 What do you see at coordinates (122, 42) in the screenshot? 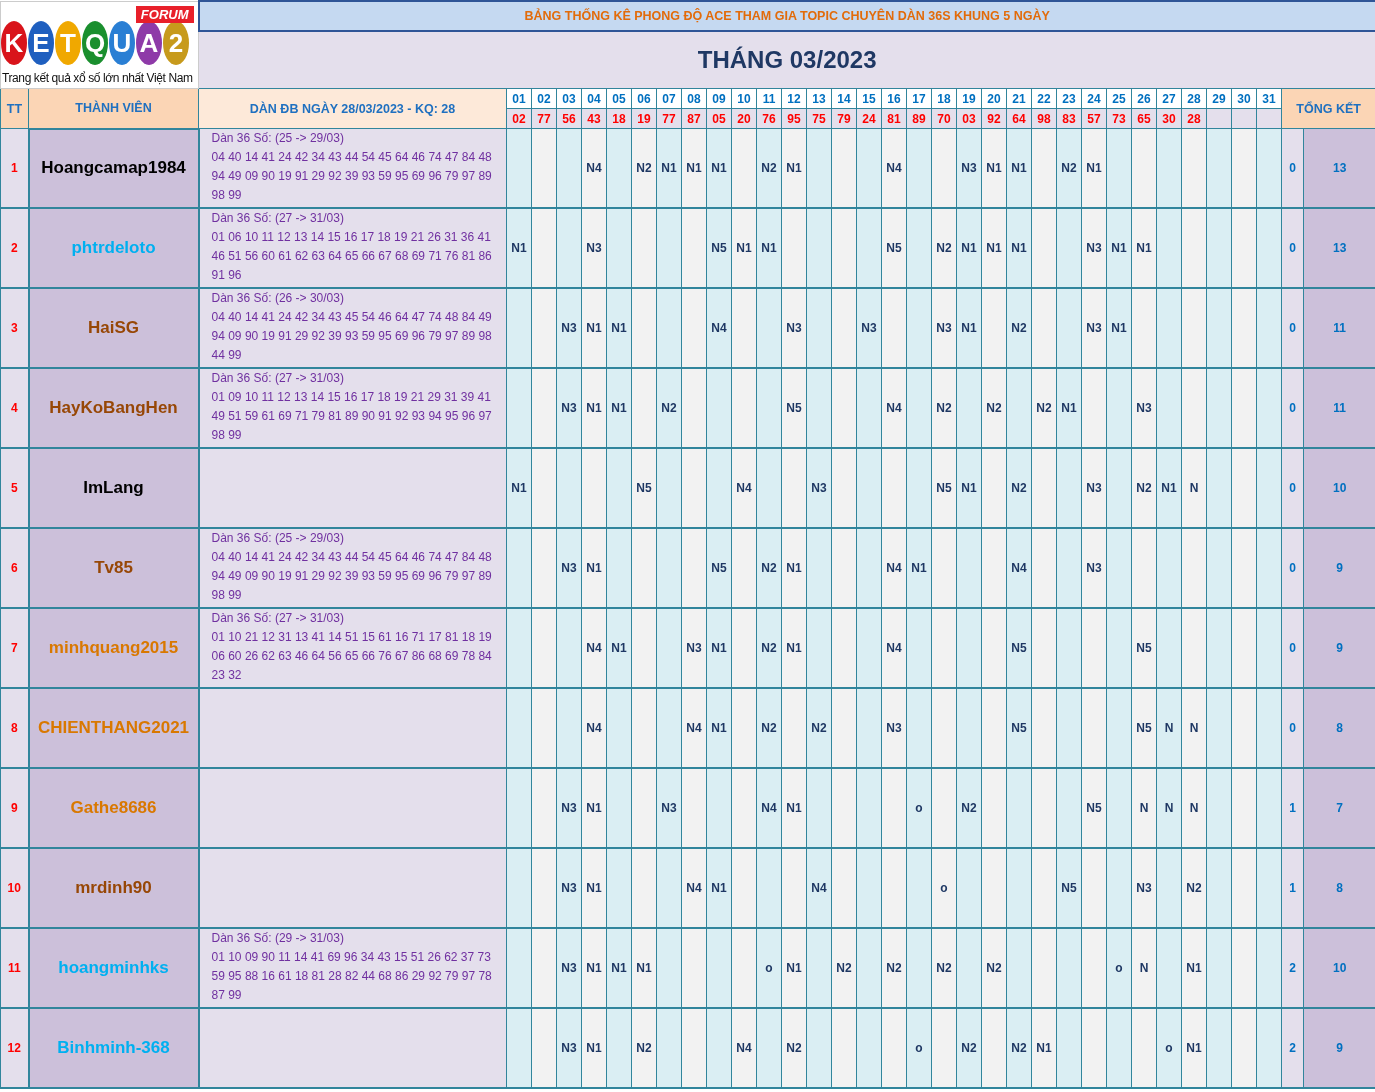
I see `logo-letter: U` at bounding box center [122, 42].